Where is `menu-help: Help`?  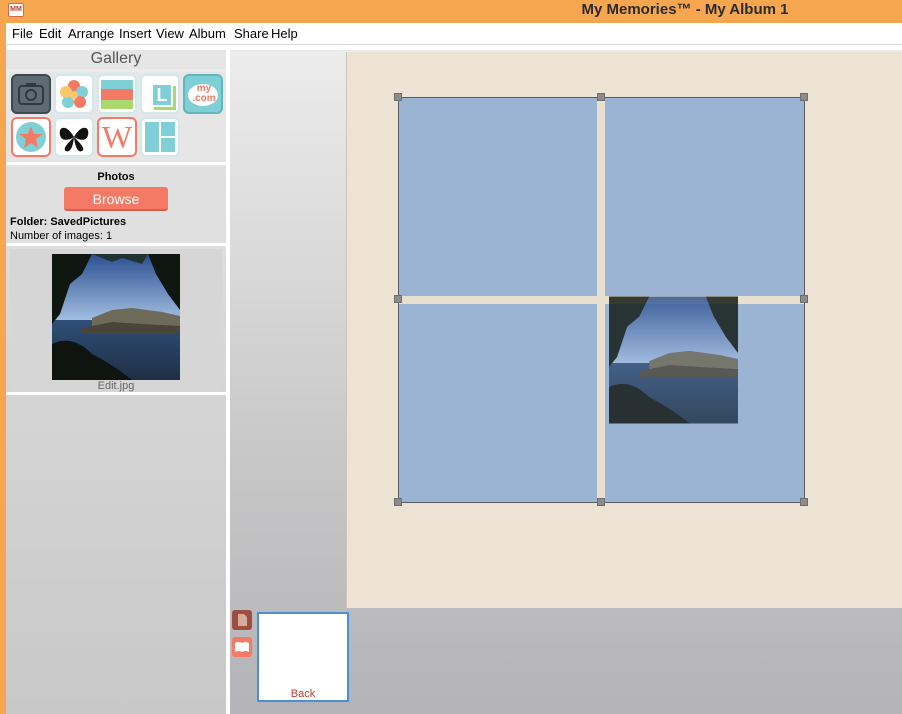
menu-help: Help is located at coordinates (284, 33).